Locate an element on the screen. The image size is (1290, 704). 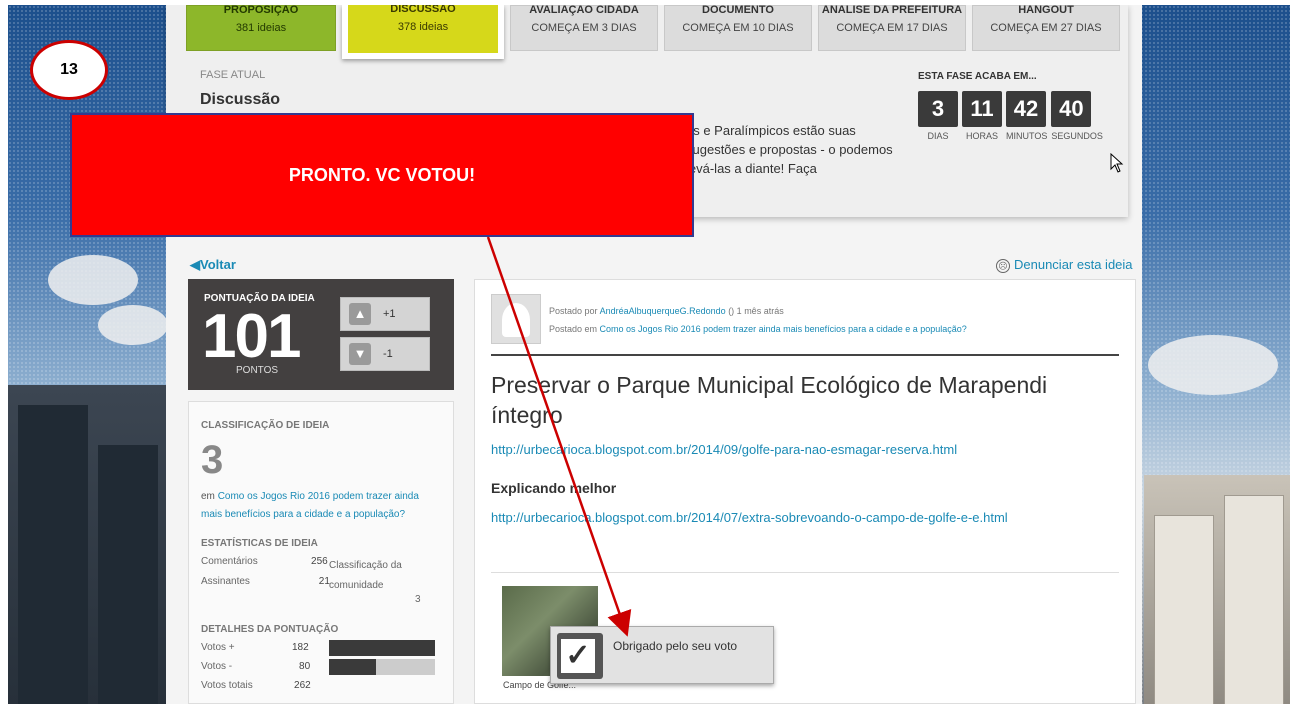
score-value: 101 is located at coordinates (251, 336).